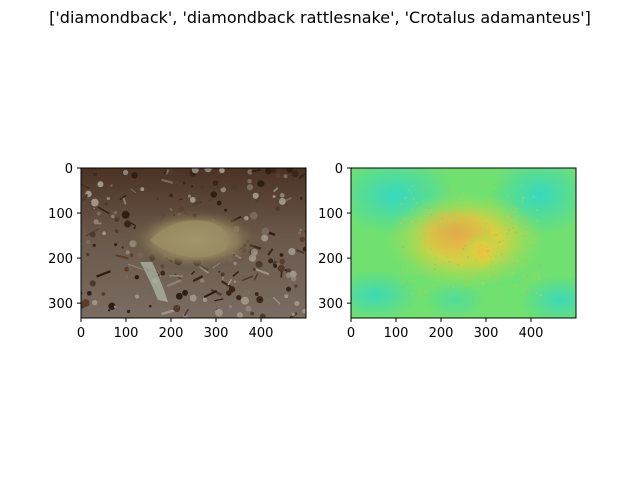 The width and height of the screenshot is (640, 480). I want to click on y-tick-label: 100, so click(60, 214).